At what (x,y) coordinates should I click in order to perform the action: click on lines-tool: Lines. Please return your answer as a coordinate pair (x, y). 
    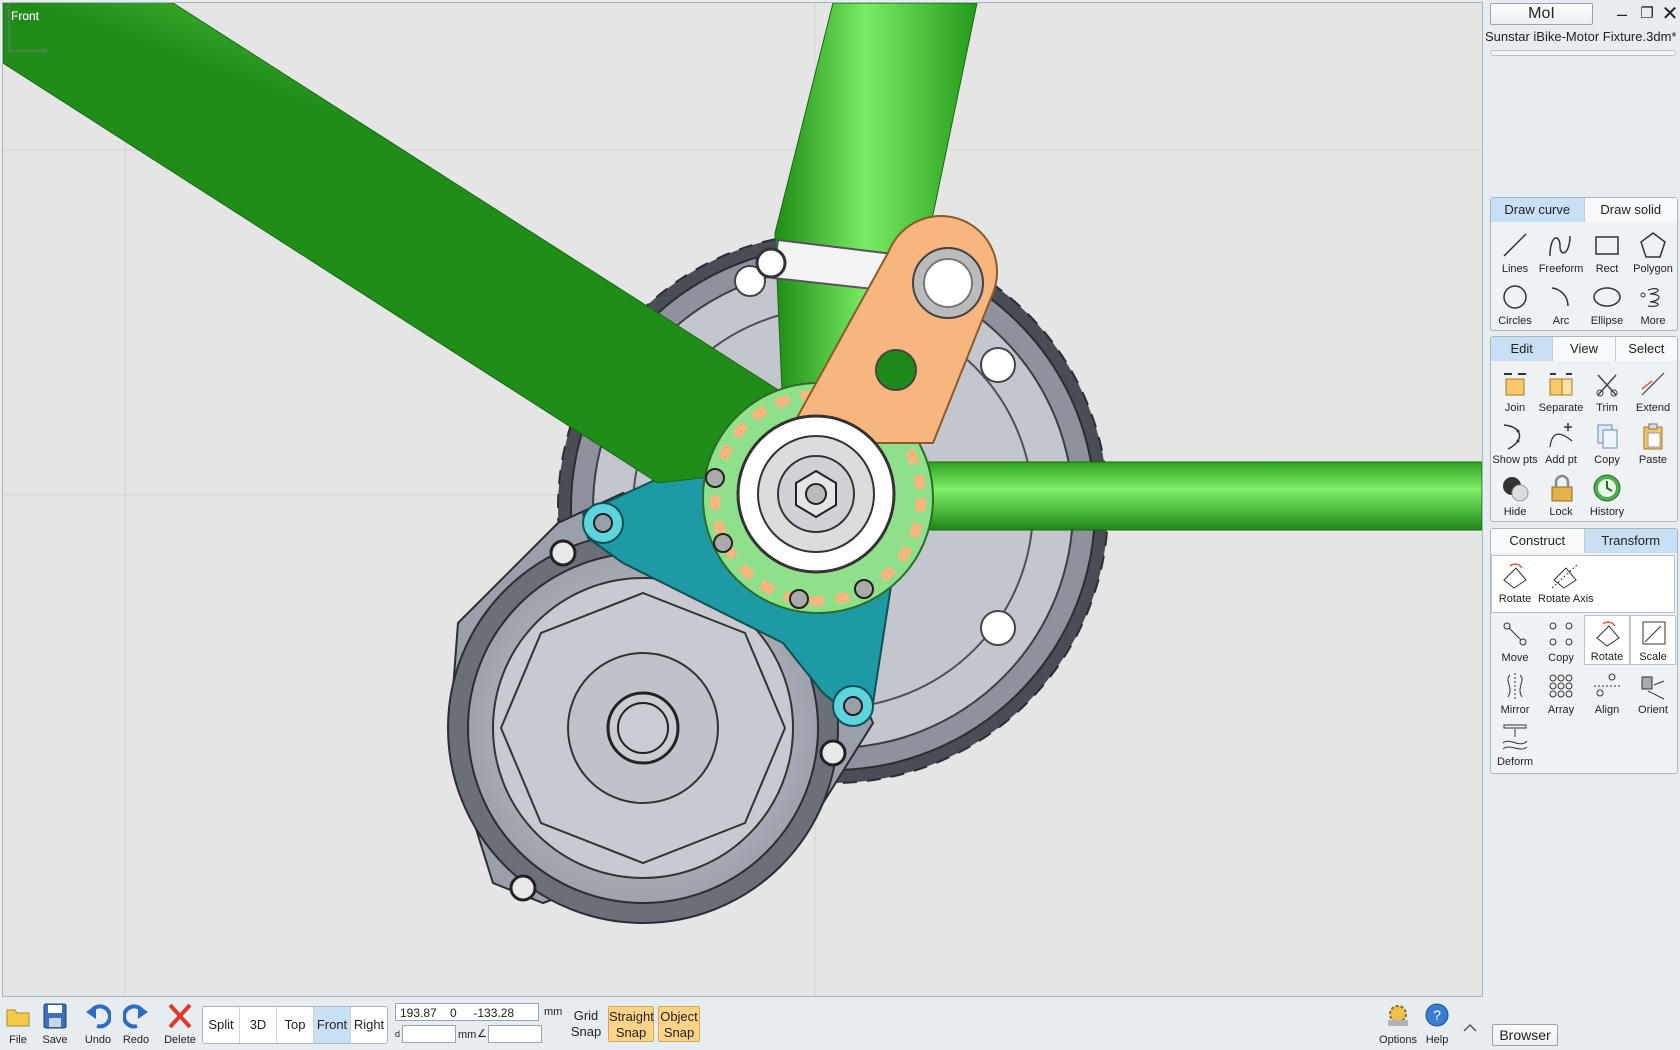
    Looking at the image, I should click on (1515, 253).